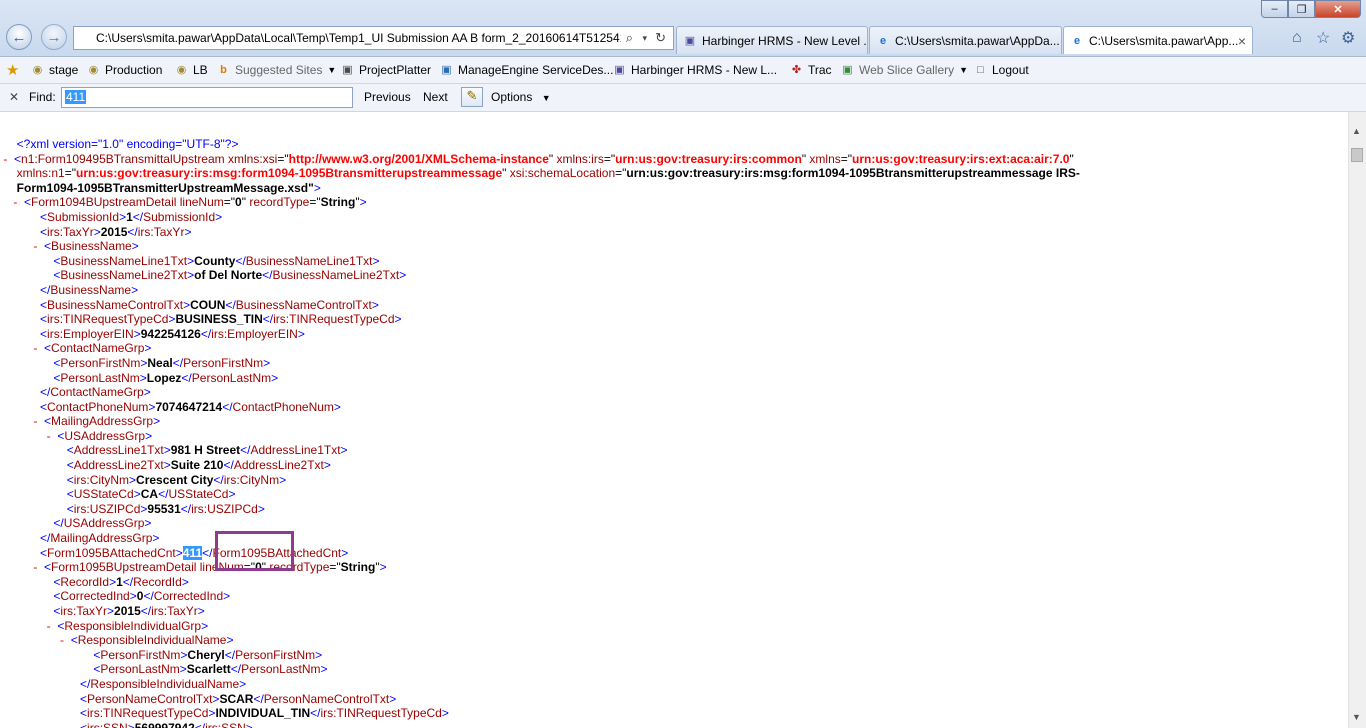  I want to click on xml-line: </ResponsibleIndividualName>, so click(163, 683).